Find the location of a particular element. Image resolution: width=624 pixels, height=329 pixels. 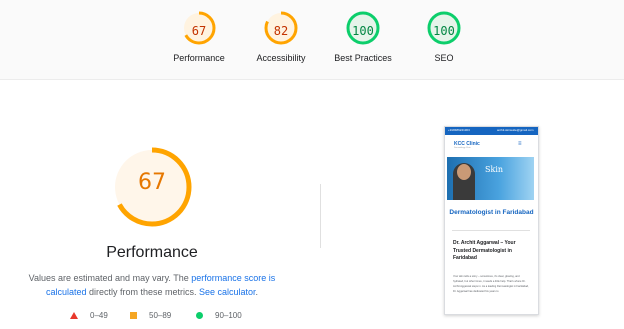

performance-score: 67 is located at coordinates (152, 182).